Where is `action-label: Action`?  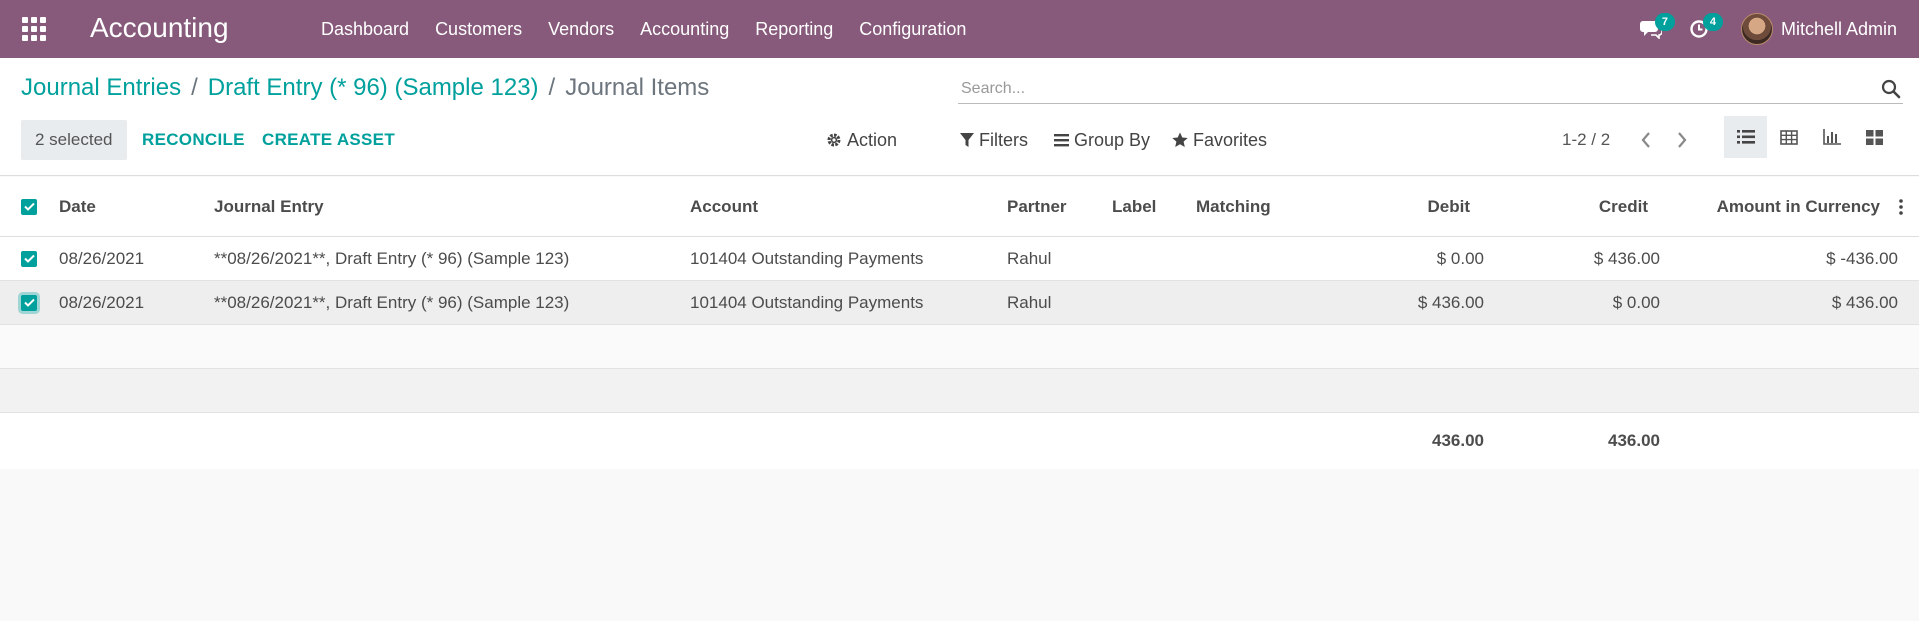
action-label: Action is located at coordinates (872, 140).